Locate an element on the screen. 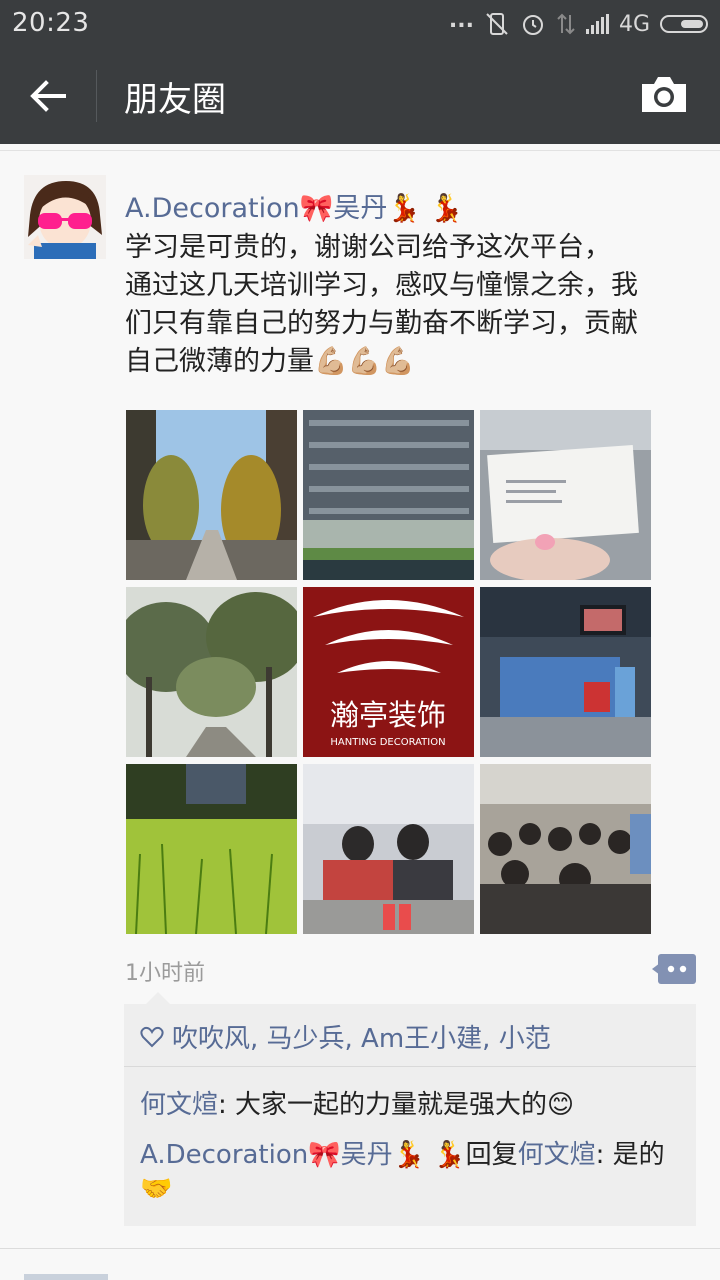 This screenshot has height=1280, width=720. photo-office-building is located at coordinates (388, 495).